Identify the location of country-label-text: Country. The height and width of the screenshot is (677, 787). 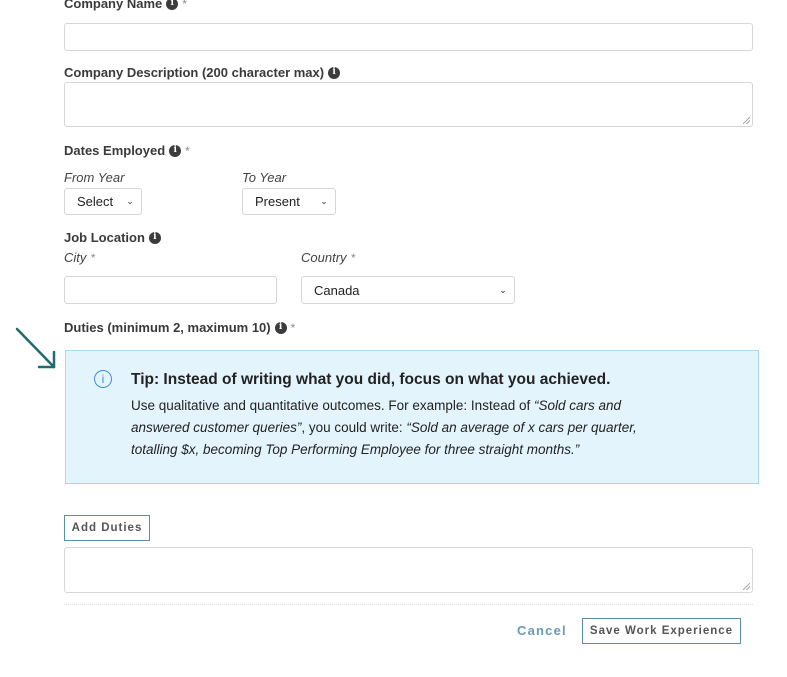
(324, 257).